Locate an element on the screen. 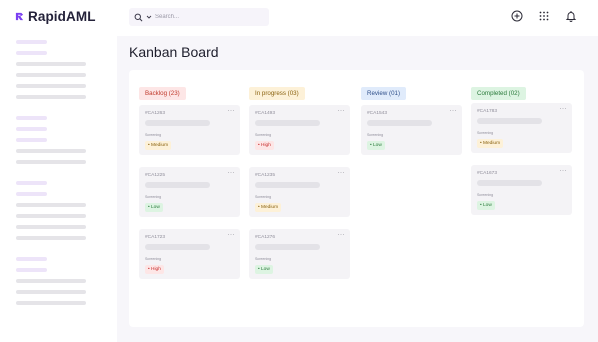 Image resolution: width=598 pixels, height=342 pixels. card-id: #CA1263 is located at coordinates (155, 113).